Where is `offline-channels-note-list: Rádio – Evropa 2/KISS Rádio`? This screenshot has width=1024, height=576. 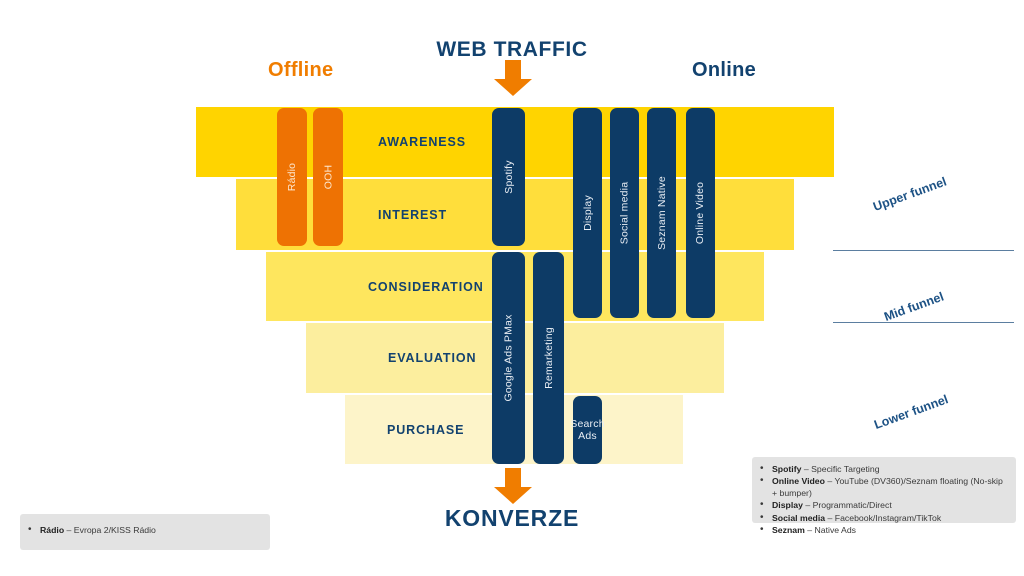
offline-channels-note-list: Rádio – Evropa 2/KISS Rádio is located at coordinates (143, 530).